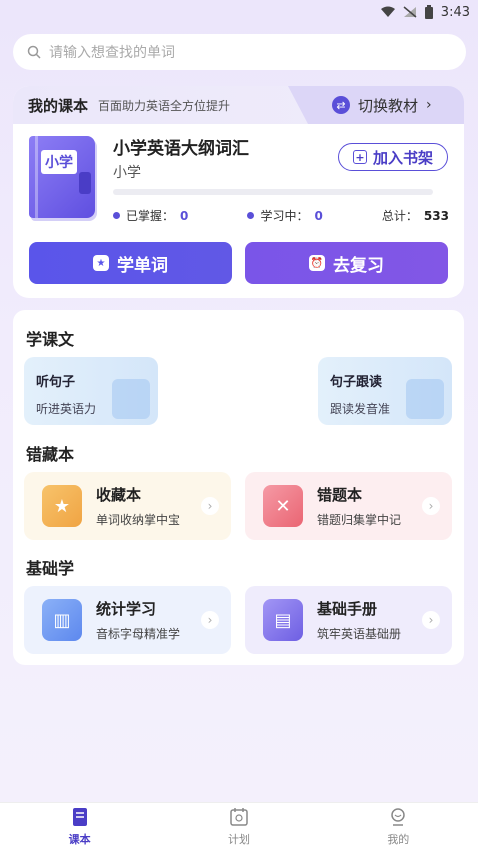 The height and width of the screenshot is (850, 478). What do you see at coordinates (58, 105) in the screenshot?
I see `course-header-title: 我的课本` at bounding box center [58, 105].